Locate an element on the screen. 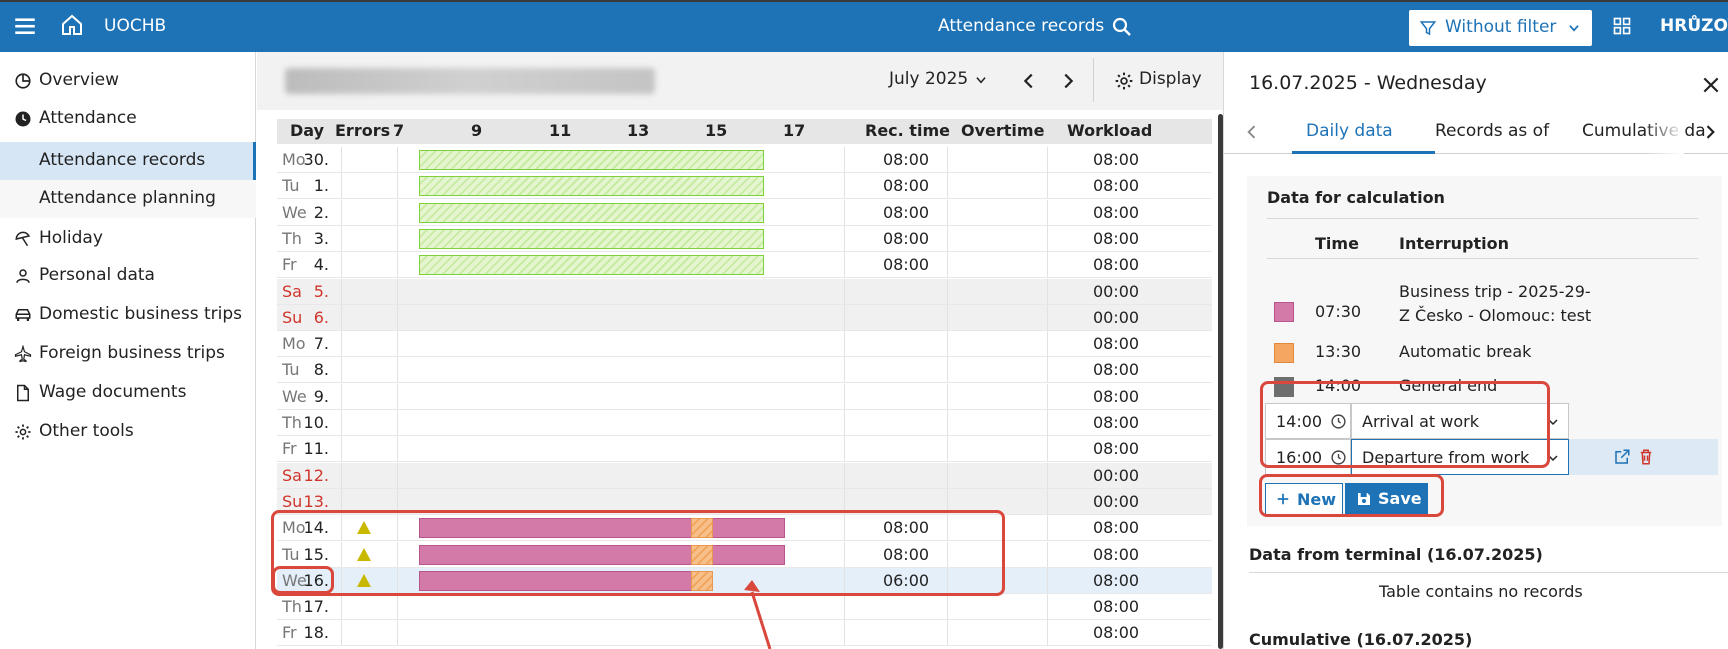  hamburger-menu-icon is located at coordinates (25, 26).